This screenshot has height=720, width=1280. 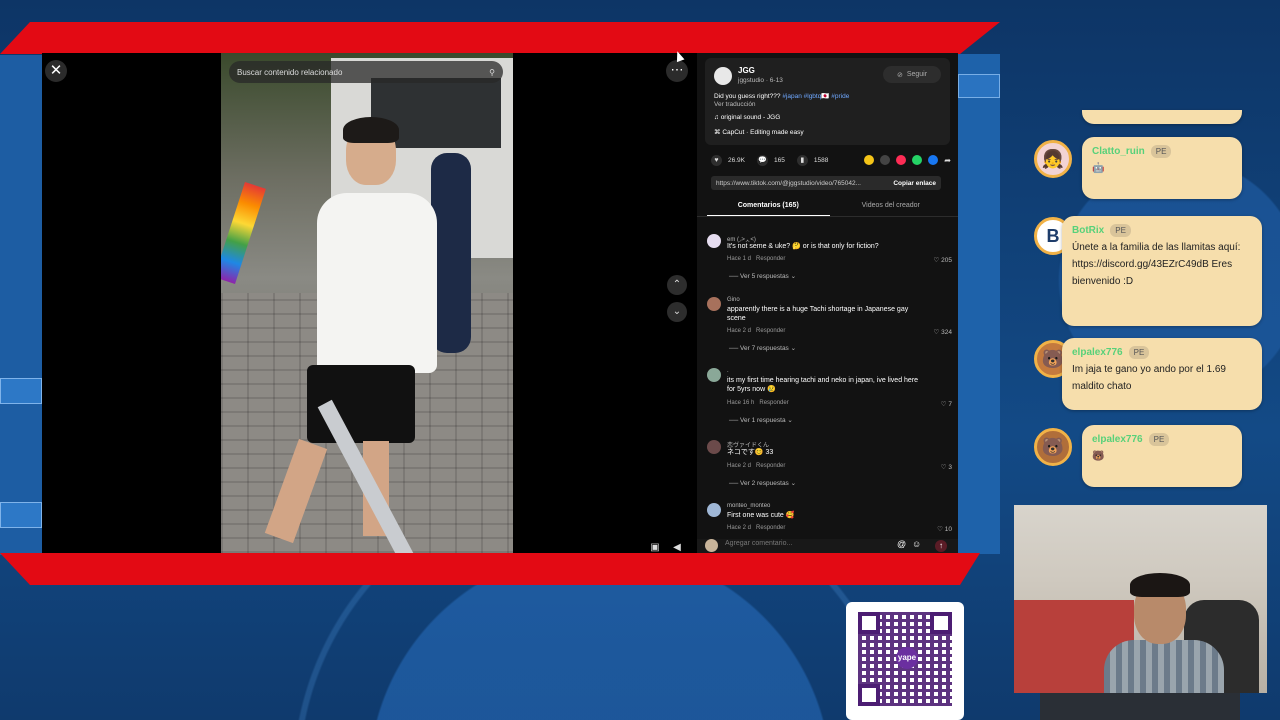 I want to click on comment-like: ♡ 324, so click(x=943, y=332).